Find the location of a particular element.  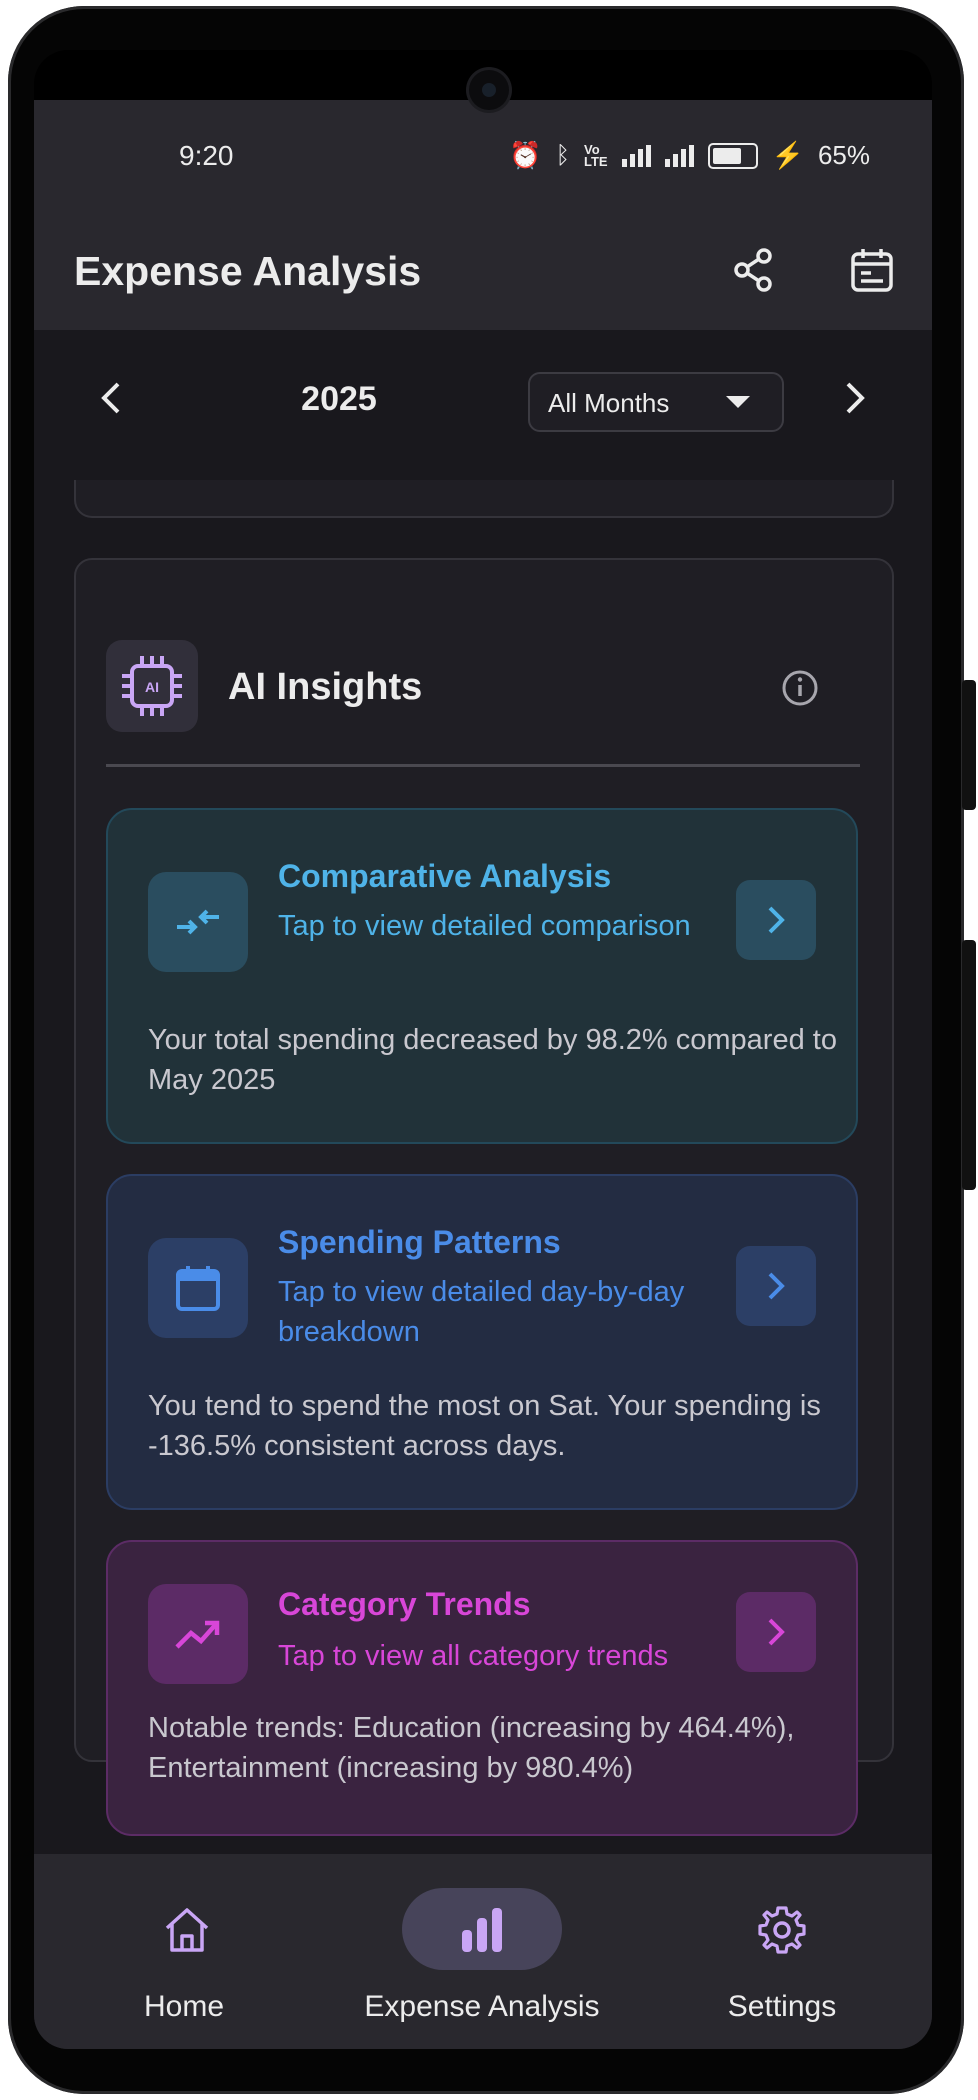

home-icon is located at coordinates (187, 1930).